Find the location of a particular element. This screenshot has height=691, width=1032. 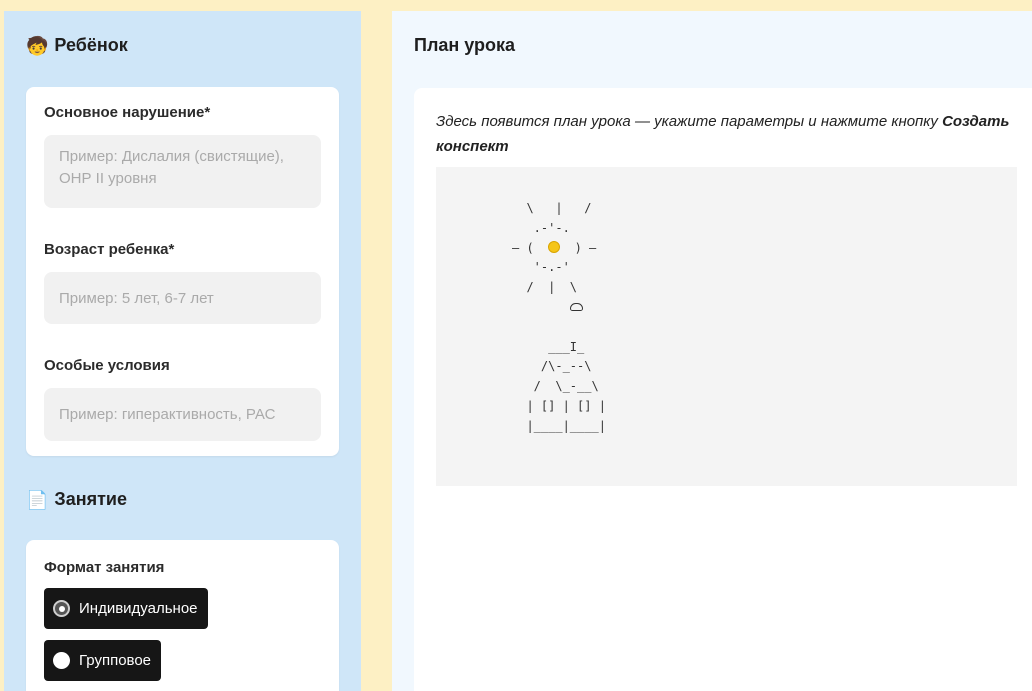

document-icon: 📄 is located at coordinates (37, 499).